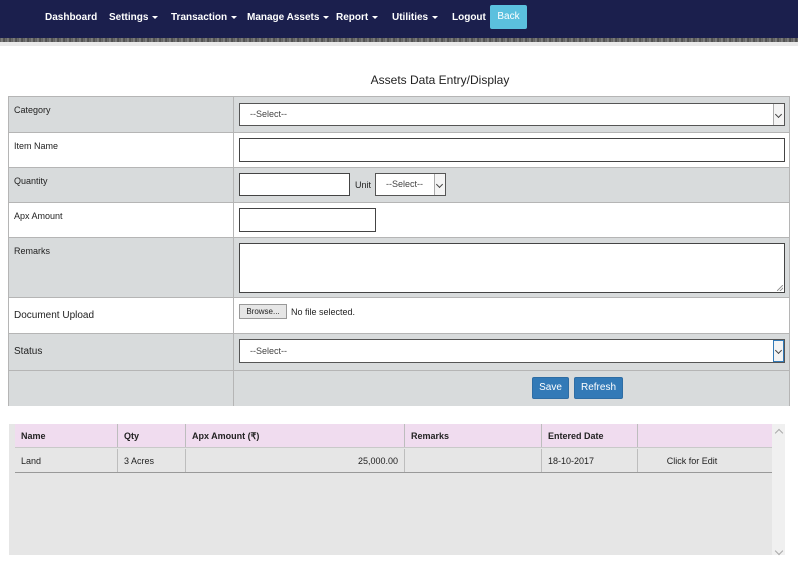  I want to click on file-status-text: No file selected., so click(323, 312).